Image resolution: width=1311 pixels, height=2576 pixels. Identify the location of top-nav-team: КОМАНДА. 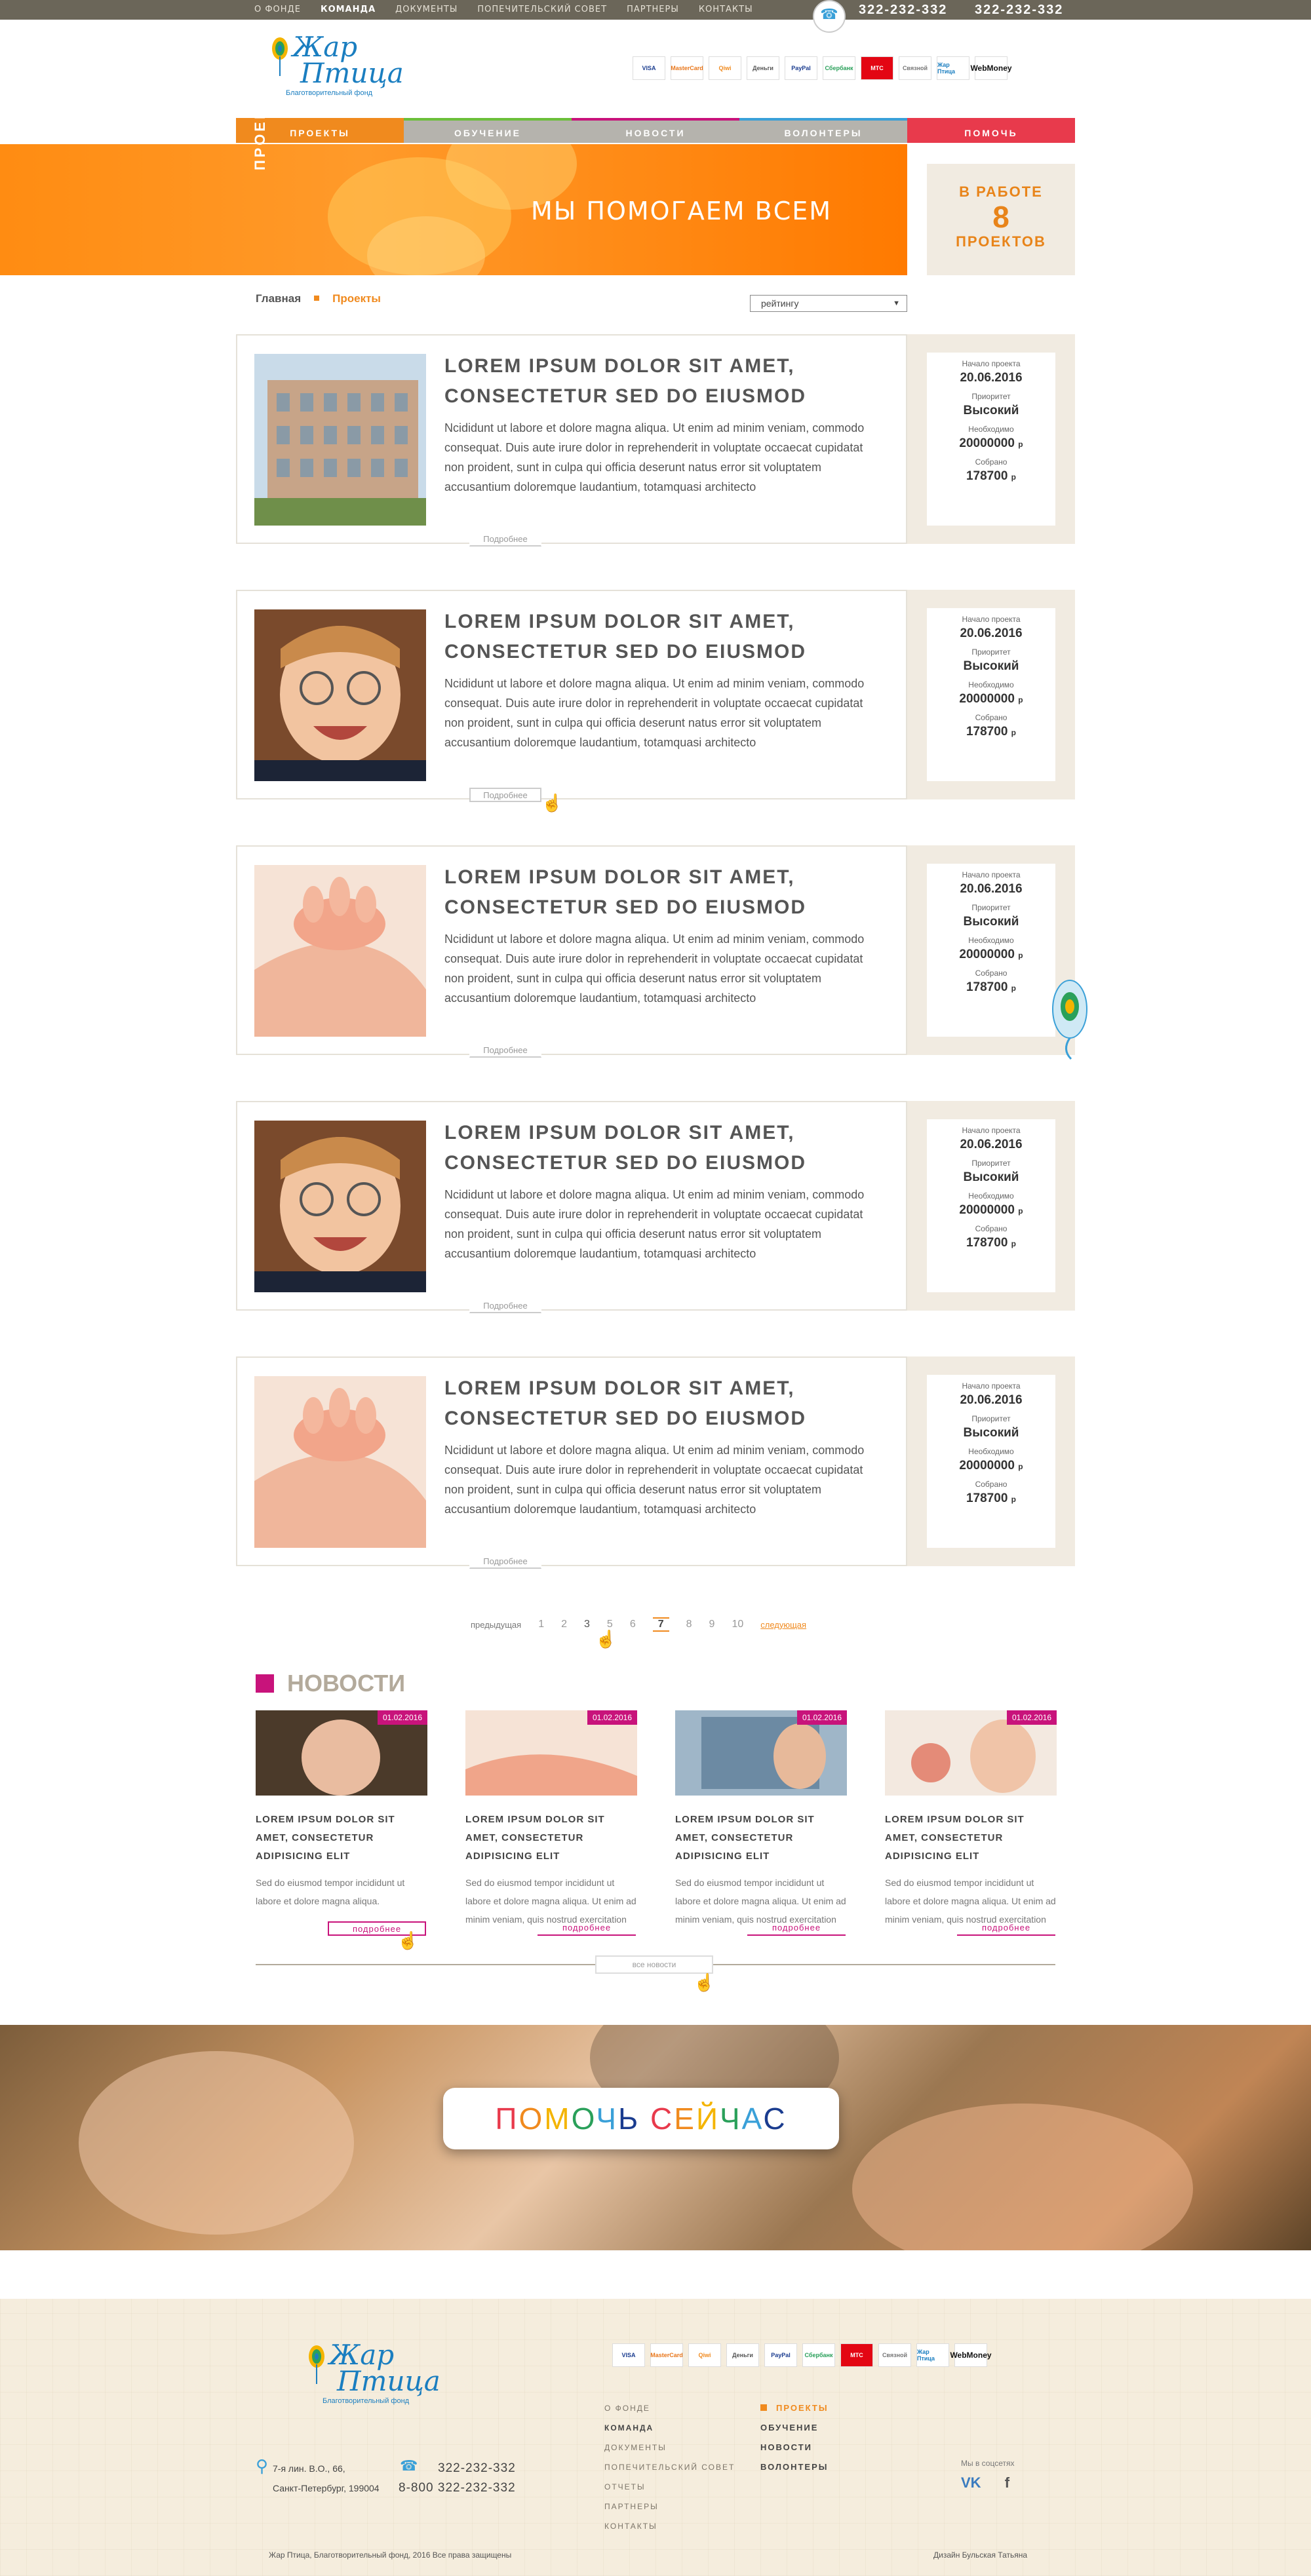
(348, 10).